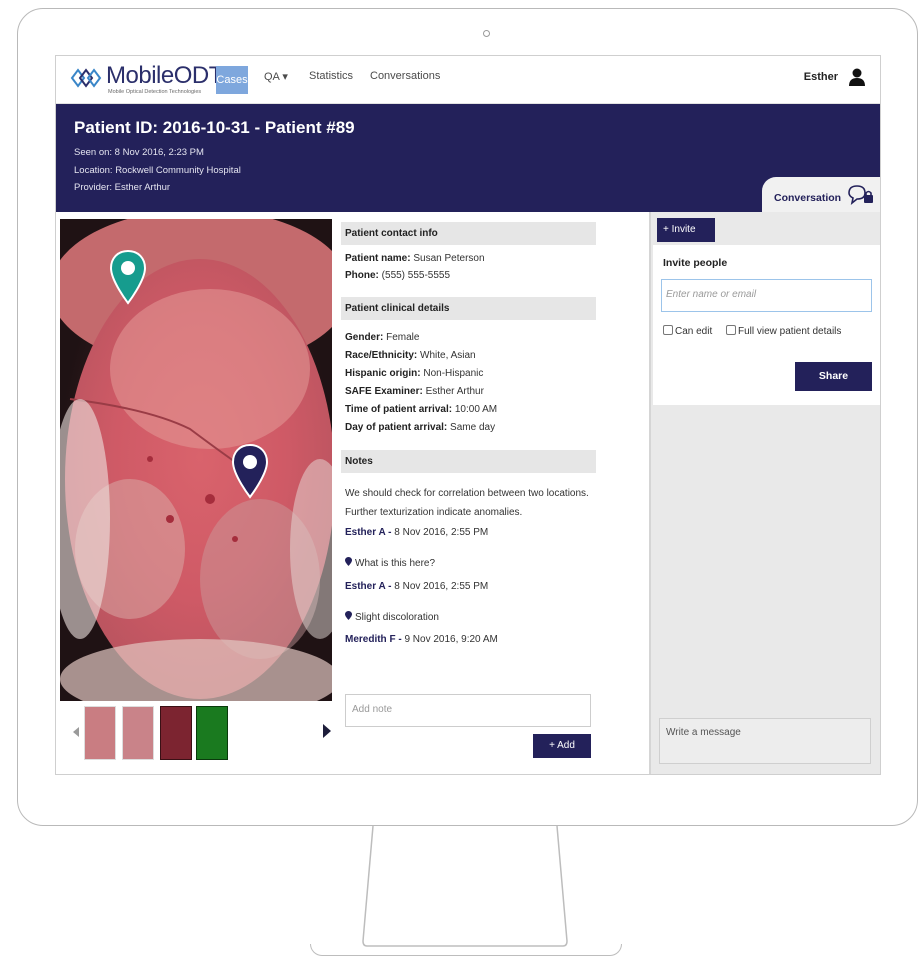  I want to click on patient-name-label: Patient name:, so click(378, 258).